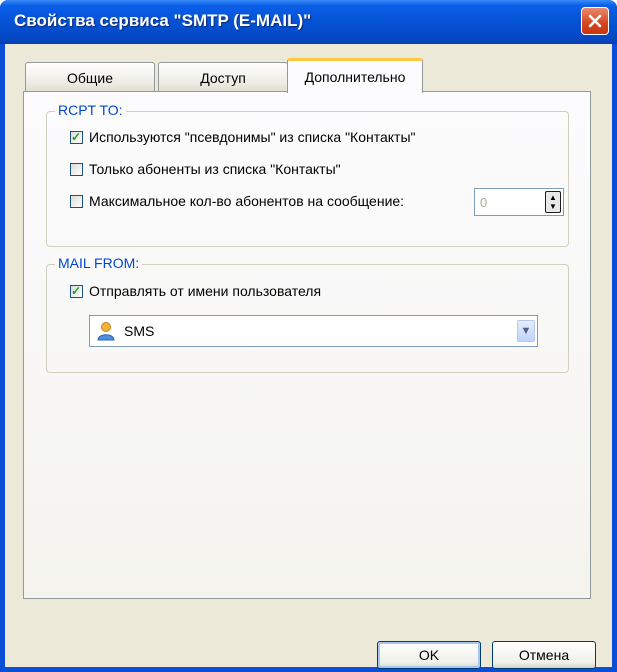 This screenshot has height=672, width=617. I want to click on user-select-value: SMS, so click(139, 331).